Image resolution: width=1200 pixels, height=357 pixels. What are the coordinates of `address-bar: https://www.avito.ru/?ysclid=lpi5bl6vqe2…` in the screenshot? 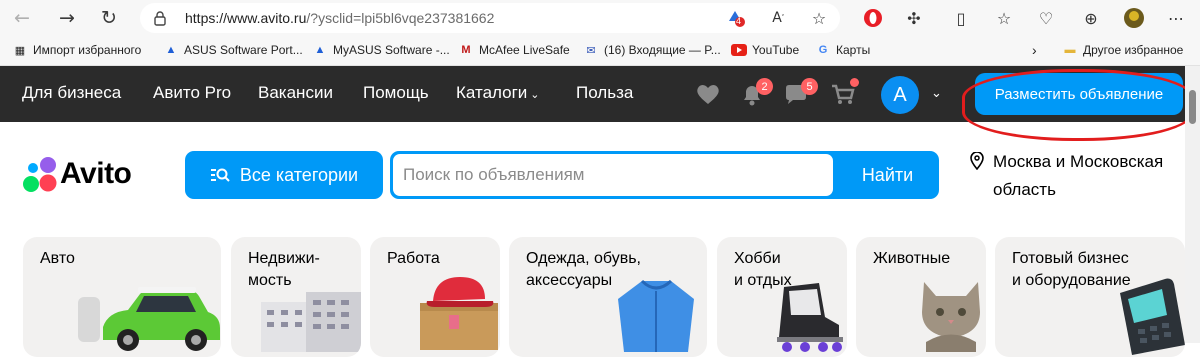 It's located at (490, 18).